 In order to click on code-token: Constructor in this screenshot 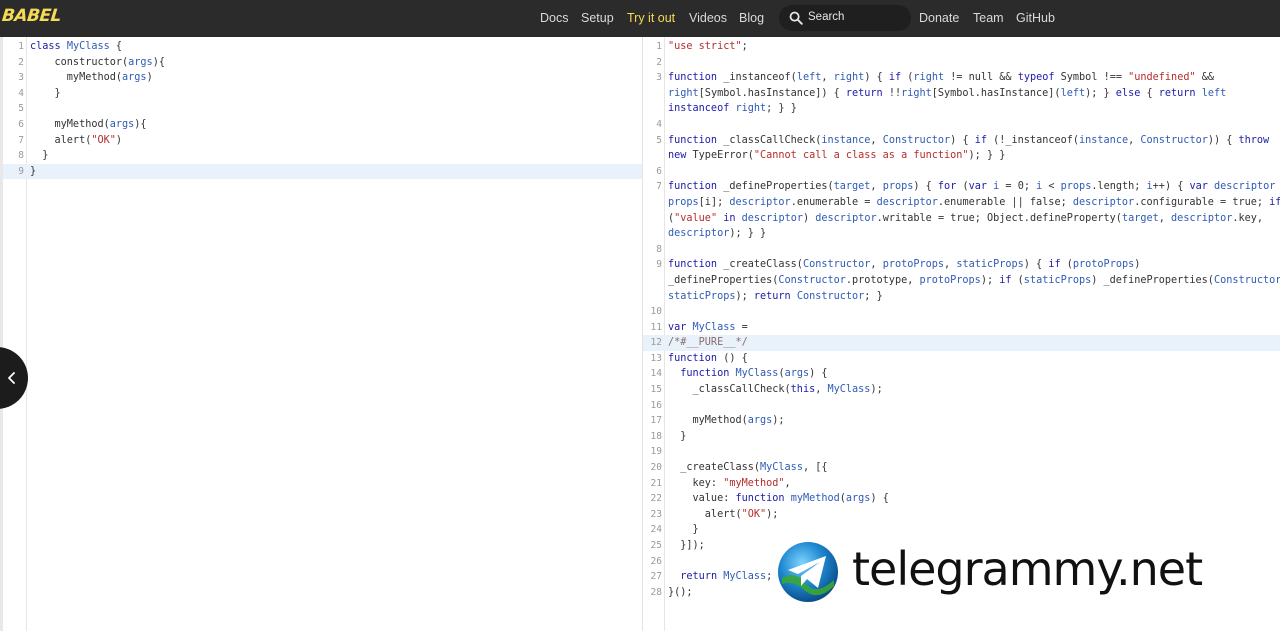, I will do `click(1174, 140)`.